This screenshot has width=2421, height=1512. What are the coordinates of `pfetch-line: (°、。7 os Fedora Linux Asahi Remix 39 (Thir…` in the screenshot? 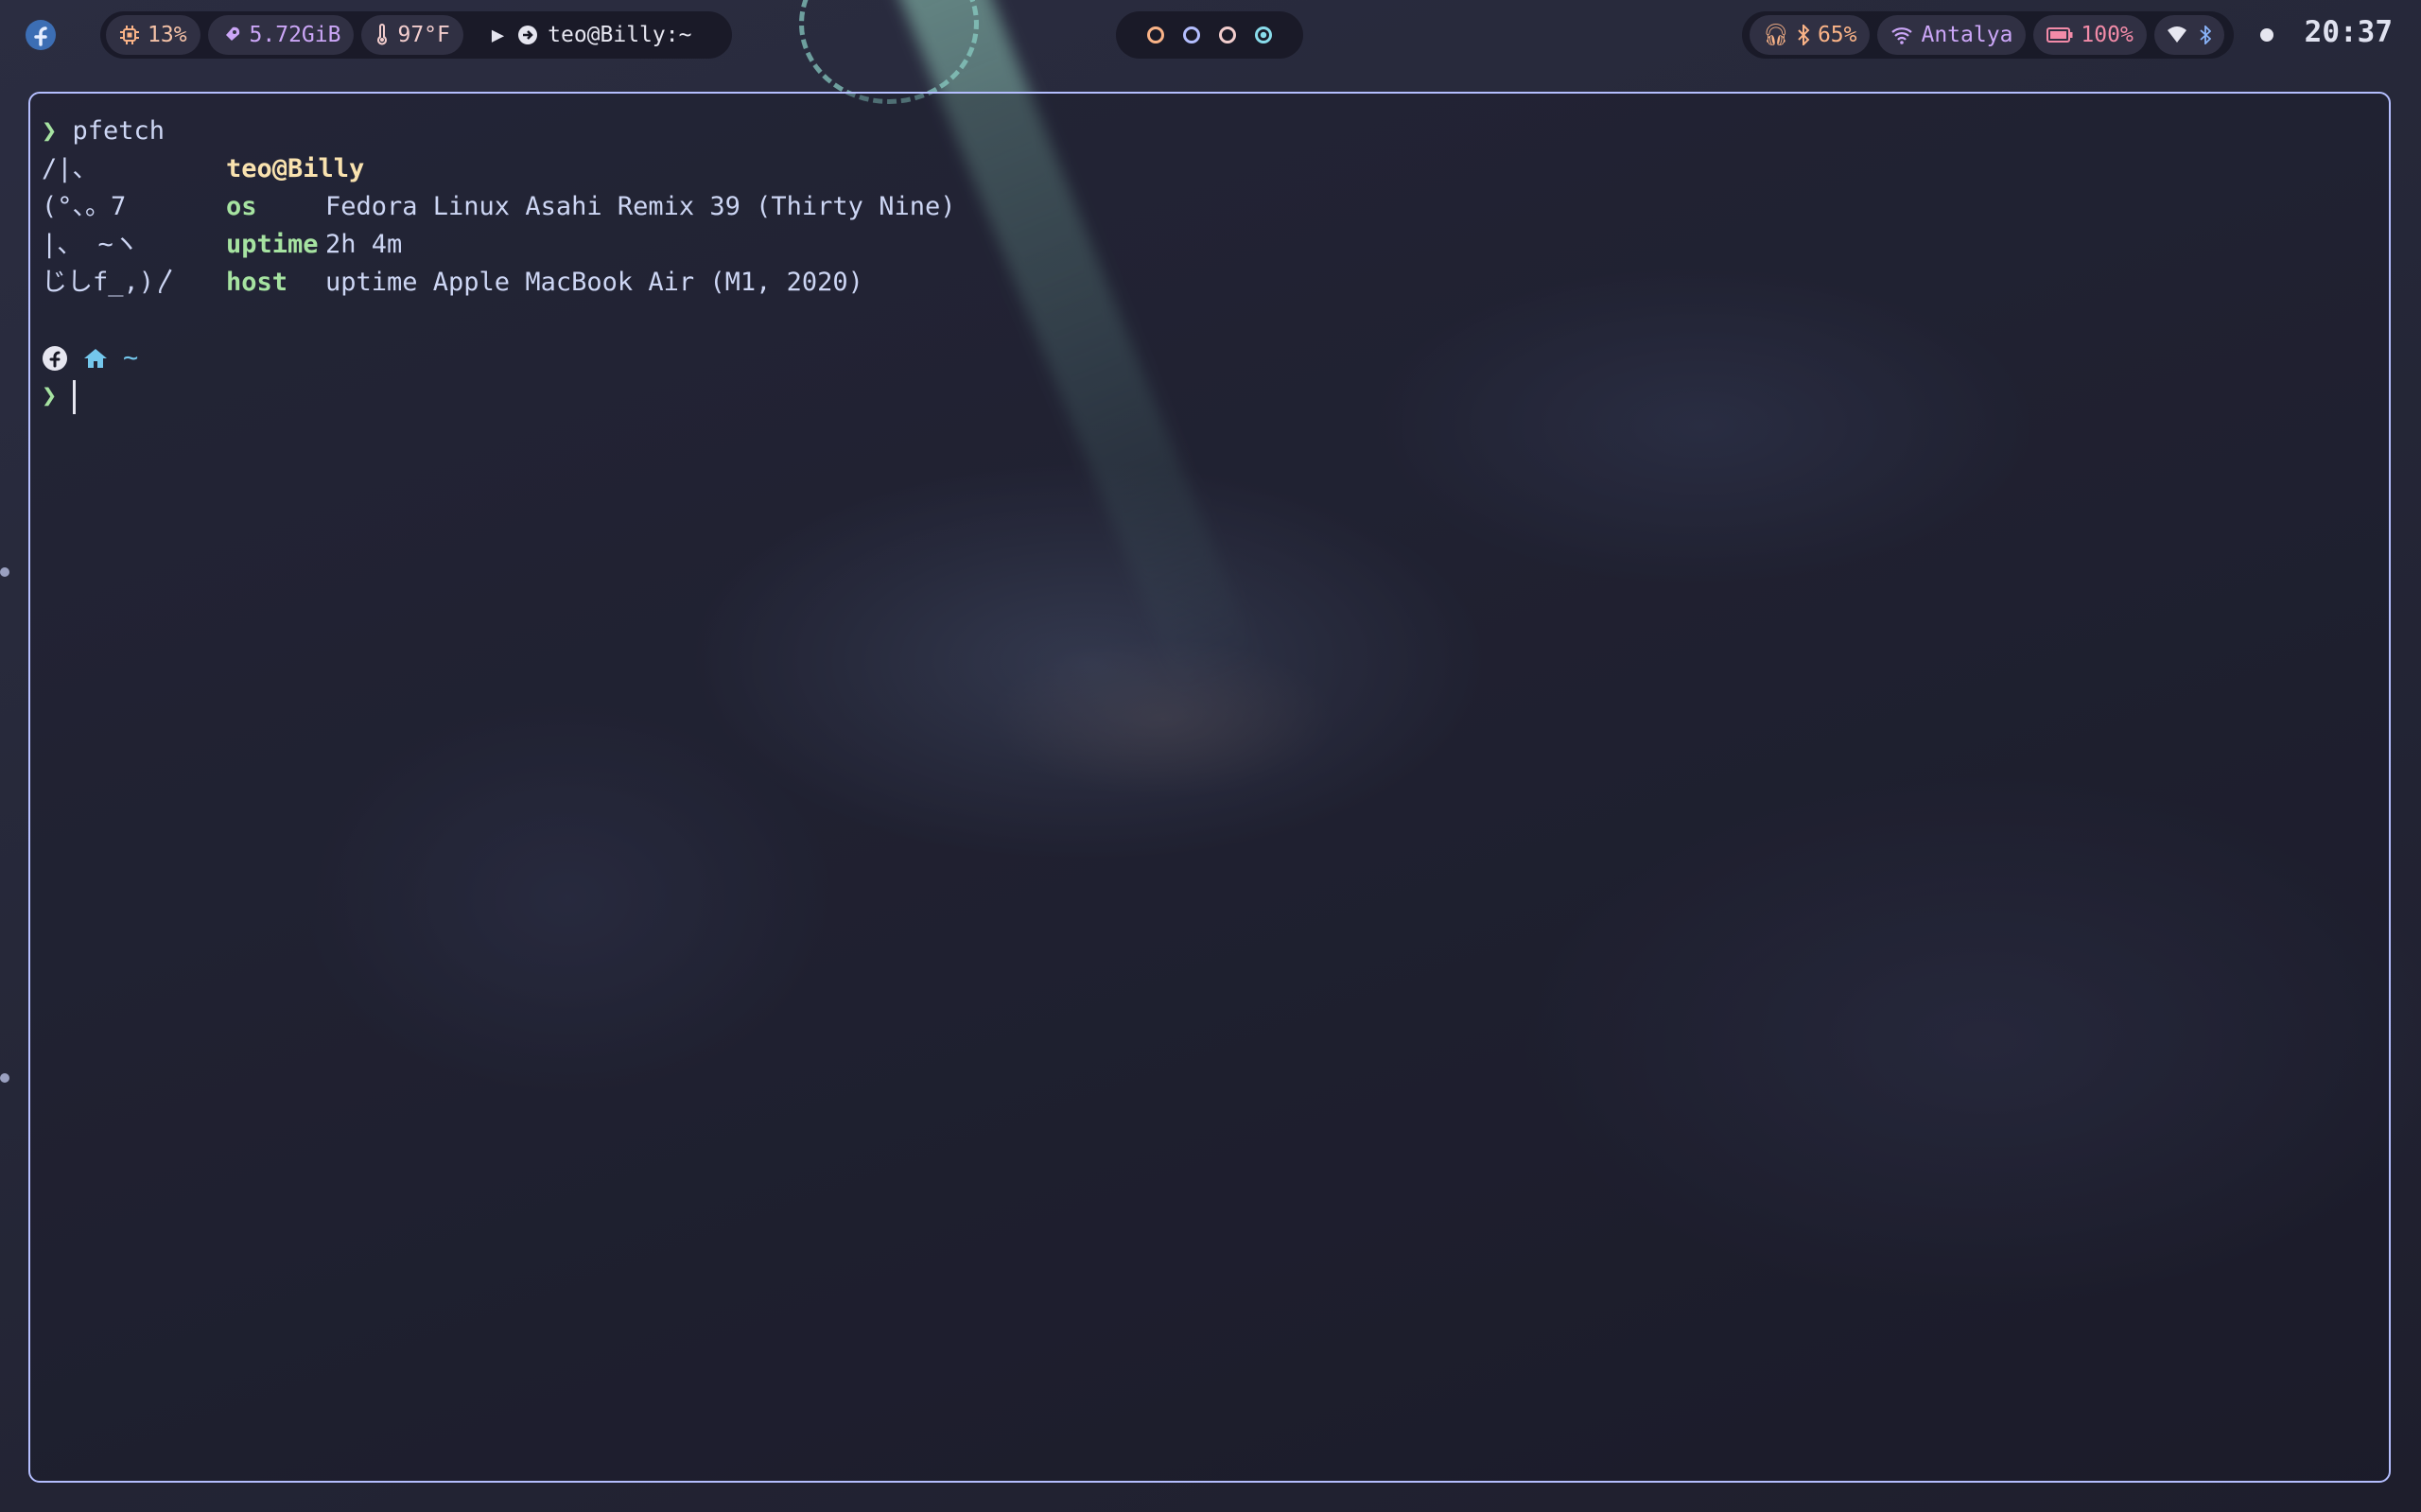 It's located at (1209, 207).